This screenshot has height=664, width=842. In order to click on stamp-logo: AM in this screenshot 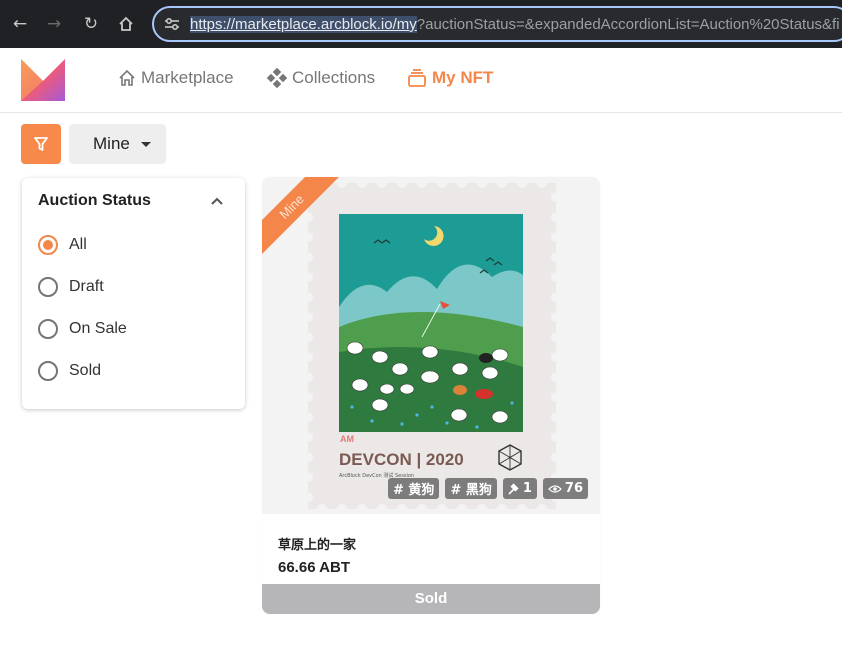, I will do `click(347, 439)`.